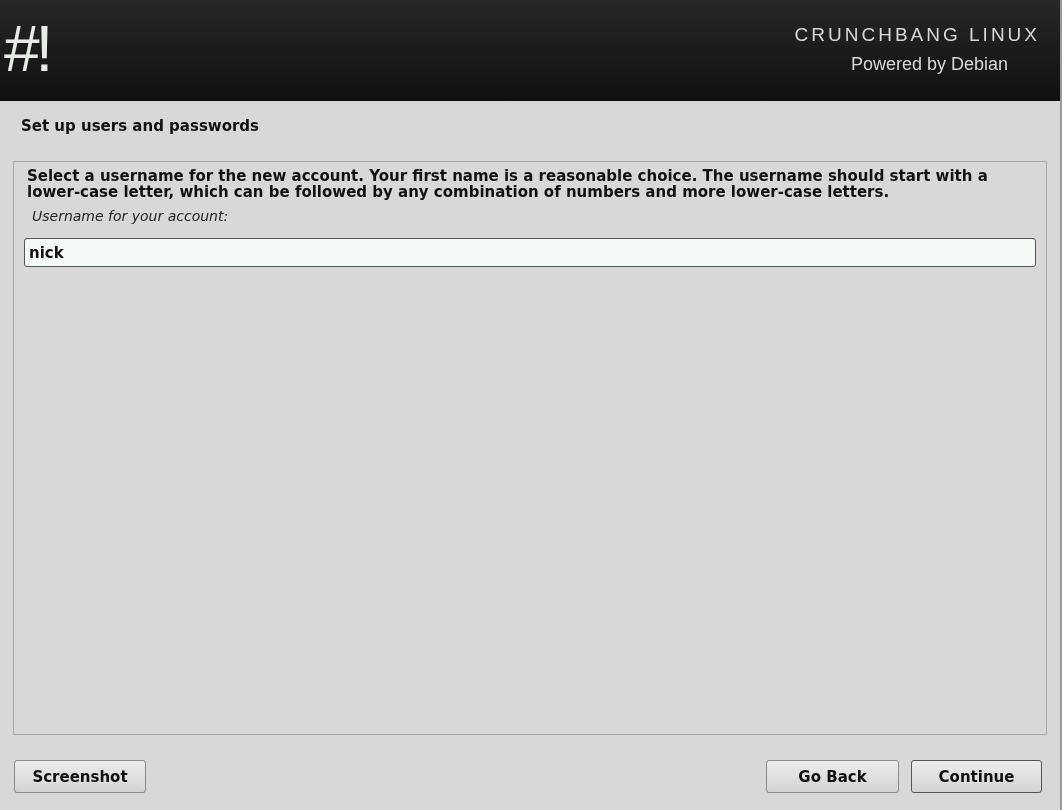 This screenshot has height=810, width=1062. I want to click on description-text: Select a username for the new account. Your first name is a reasonable choice. The username should start with a lower-case letter, which can be followed by any combination of numbers and more lower-case letters., so click(507, 184).